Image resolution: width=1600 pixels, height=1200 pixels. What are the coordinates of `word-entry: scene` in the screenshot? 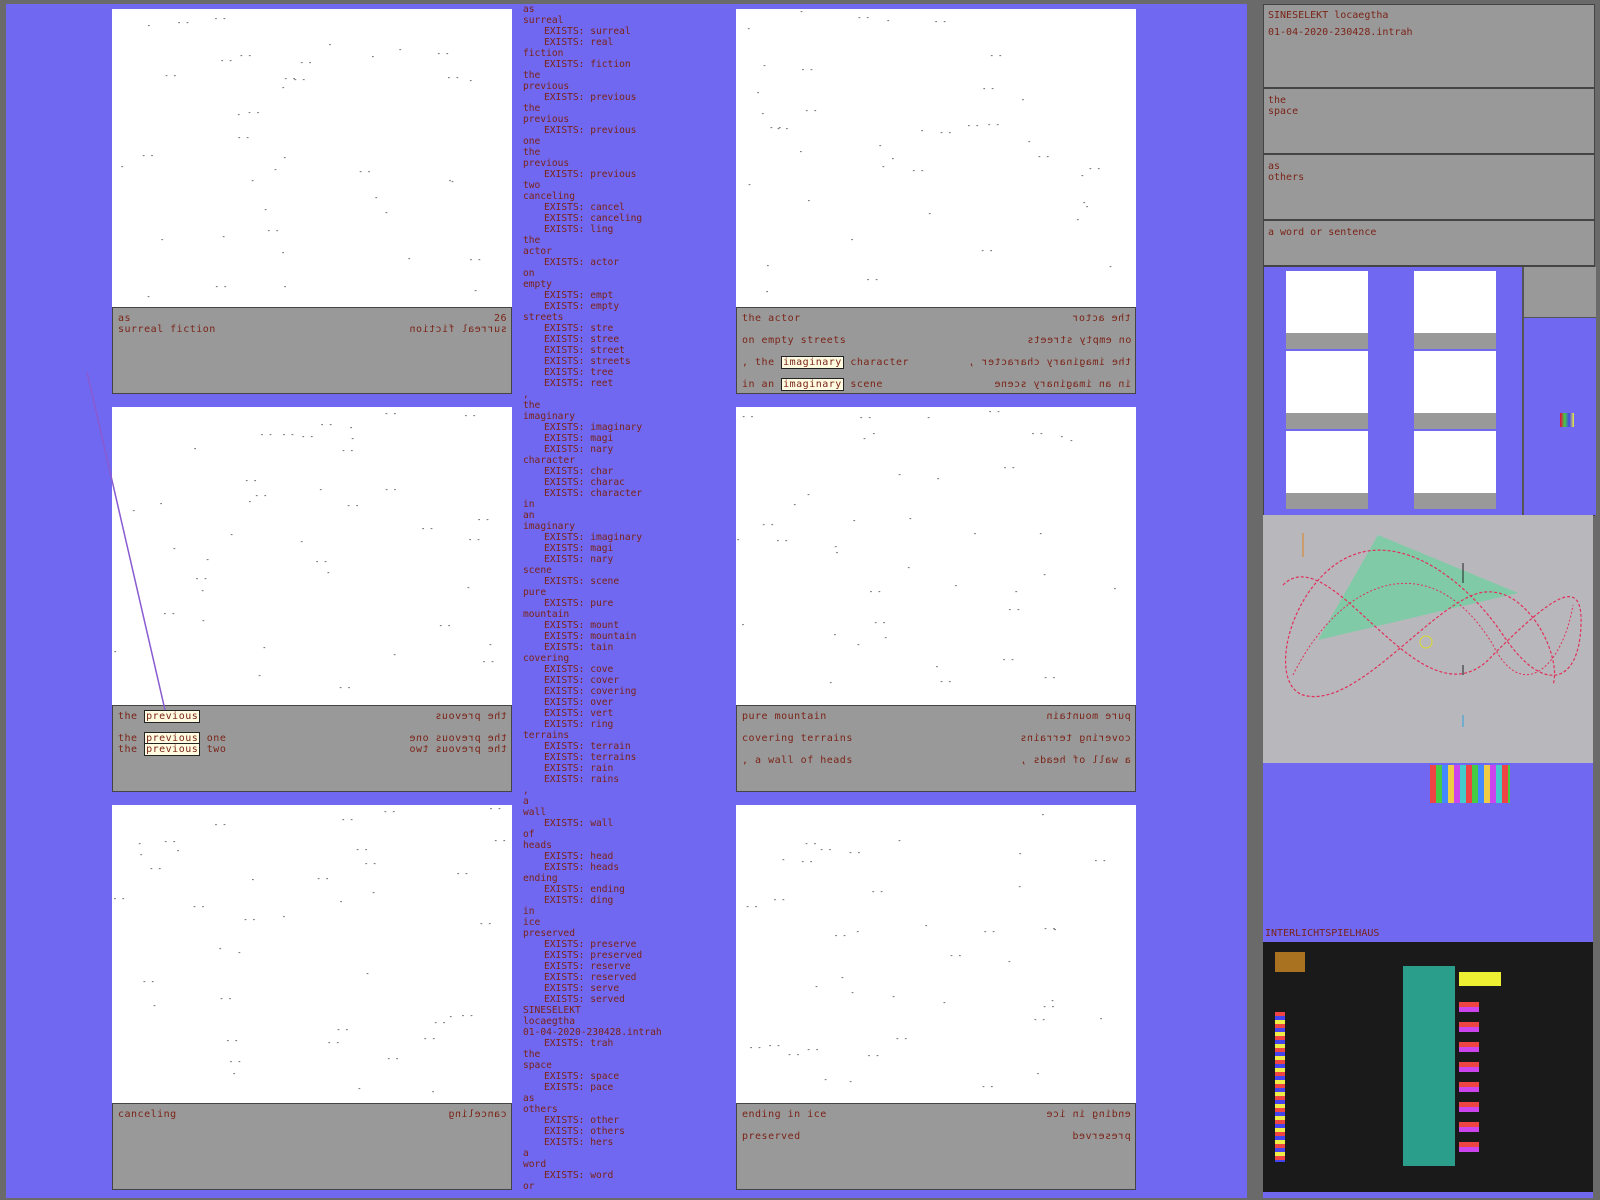 It's located at (618, 570).